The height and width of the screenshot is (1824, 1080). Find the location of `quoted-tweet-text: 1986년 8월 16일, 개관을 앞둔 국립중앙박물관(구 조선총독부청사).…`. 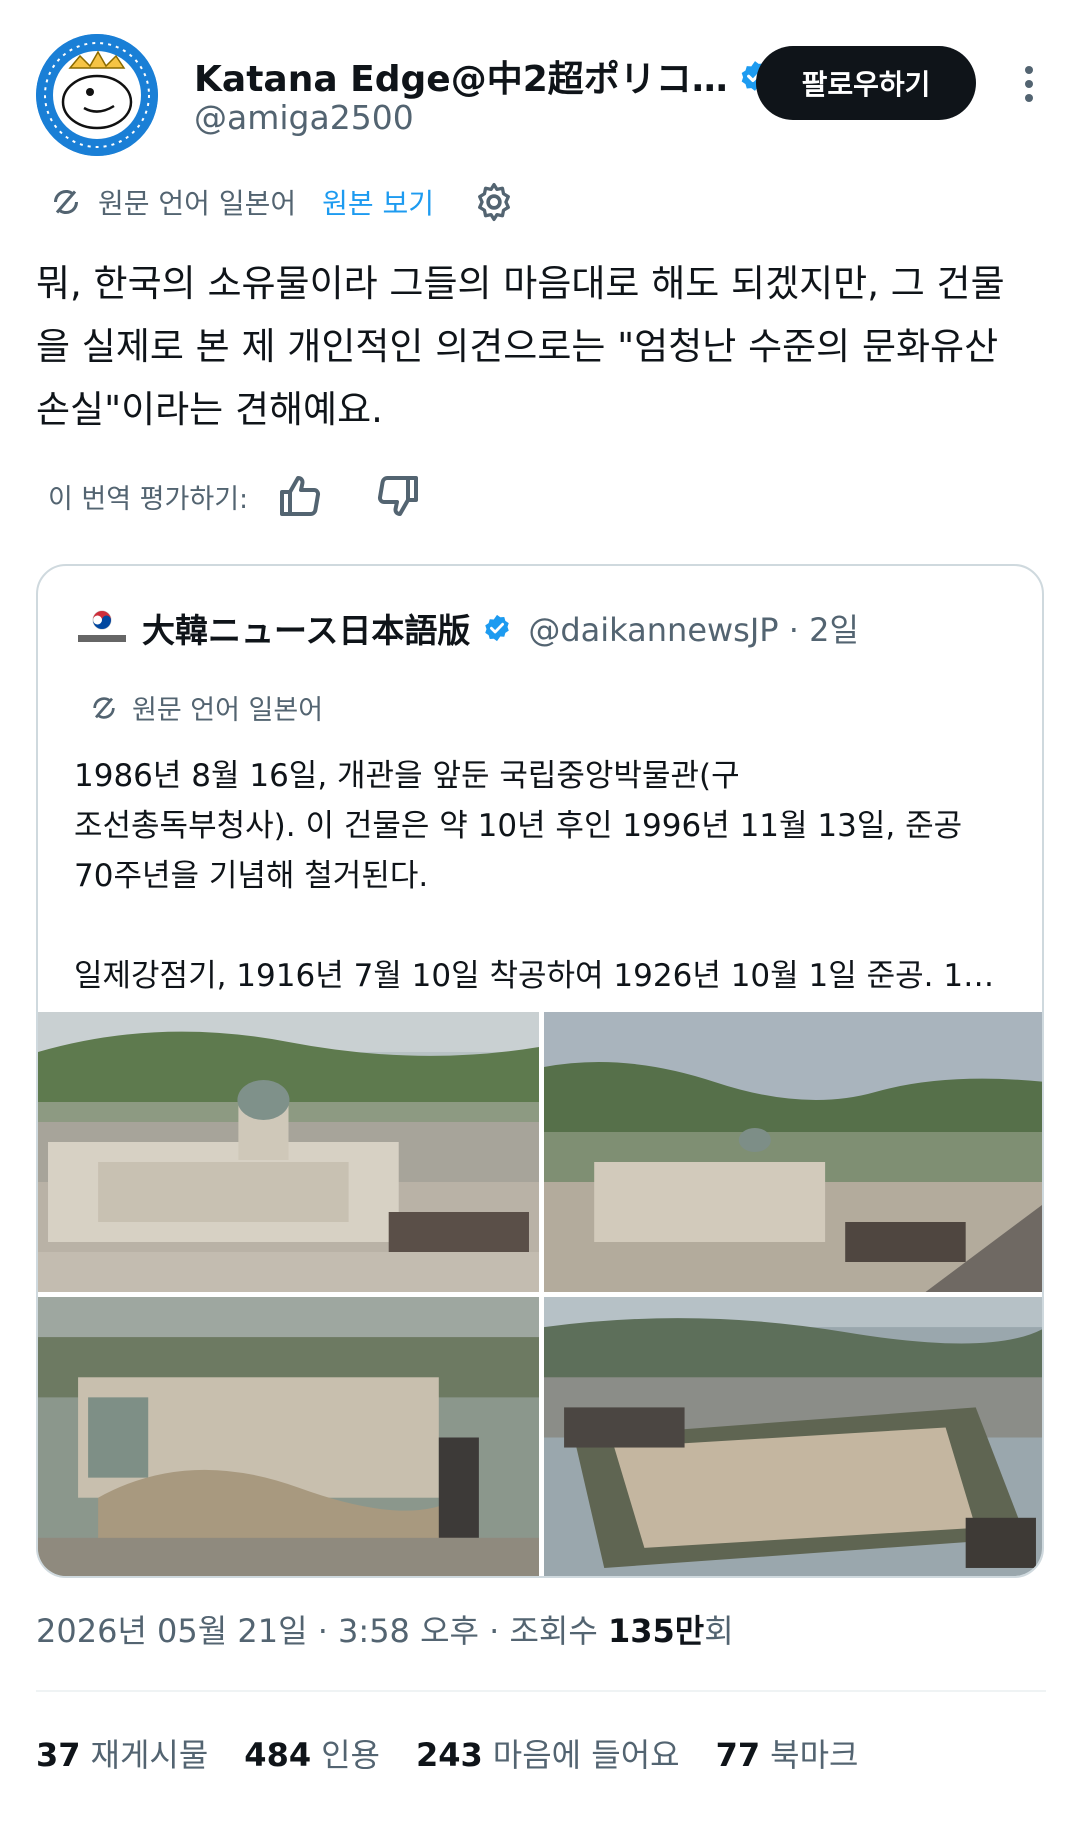

quoted-tweet-text: 1986년 8월 16일, 개관을 앞둔 국립중앙박물관(구 조선총독부청사).… is located at coordinates (534, 876).